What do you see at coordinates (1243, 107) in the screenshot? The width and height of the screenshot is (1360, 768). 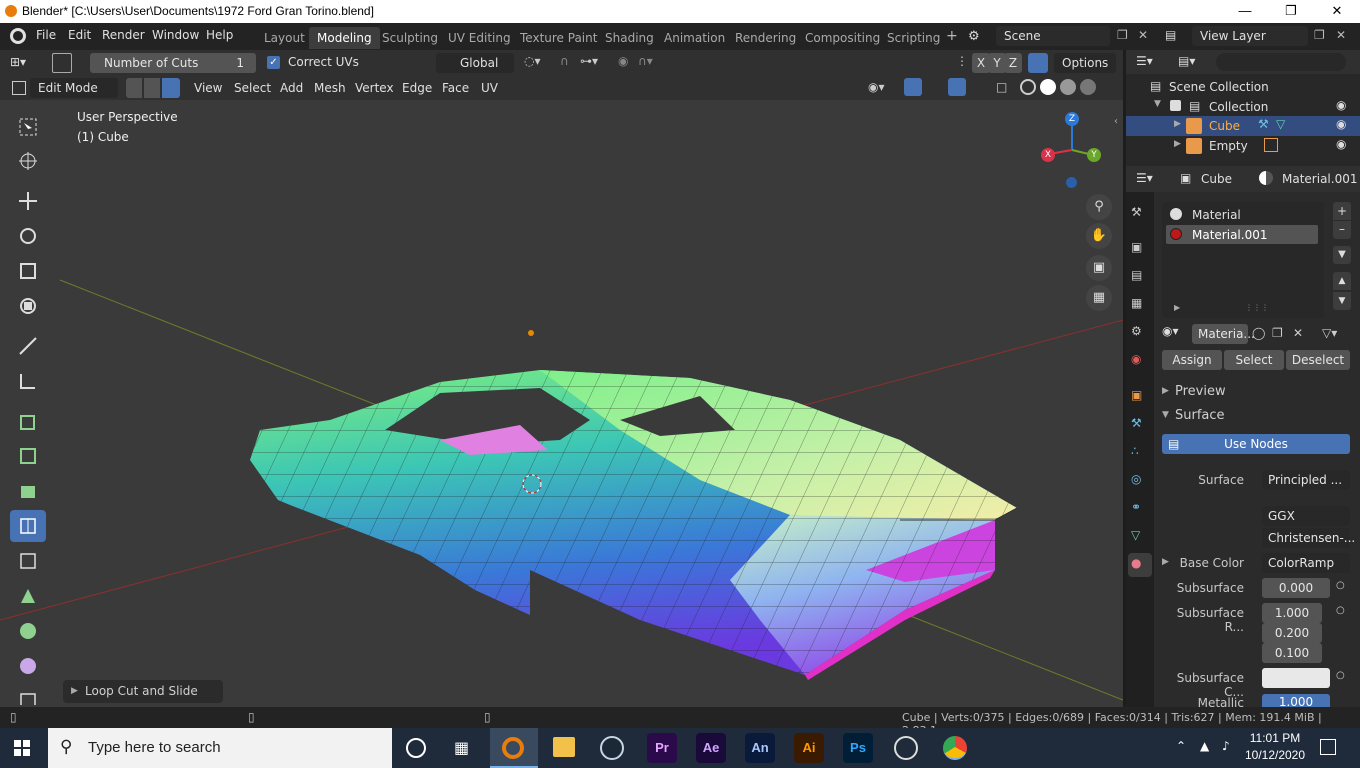 I see `outliner-row-collection: ▼ ▤ Collection ◉` at bounding box center [1243, 107].